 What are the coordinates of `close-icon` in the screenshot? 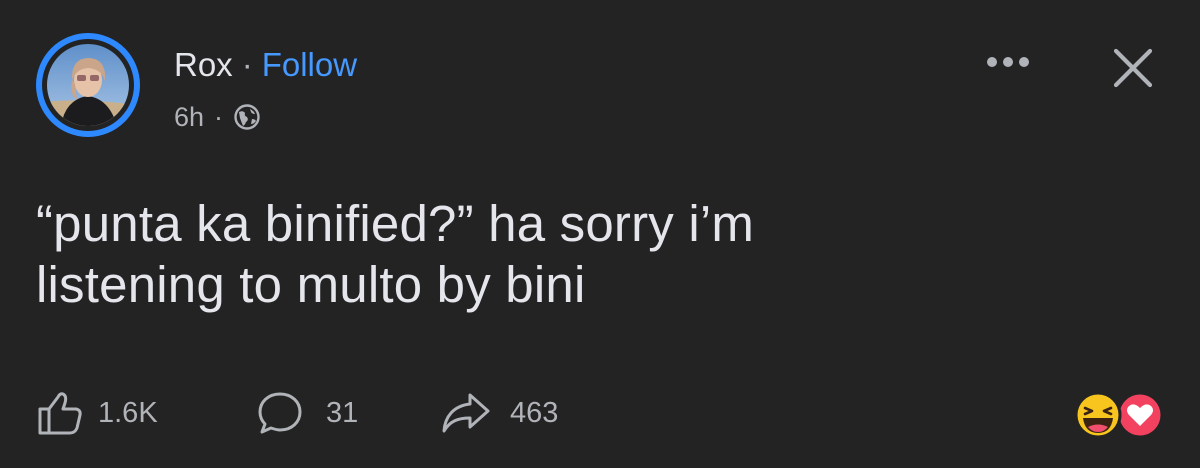 It's located at (1133, 68).